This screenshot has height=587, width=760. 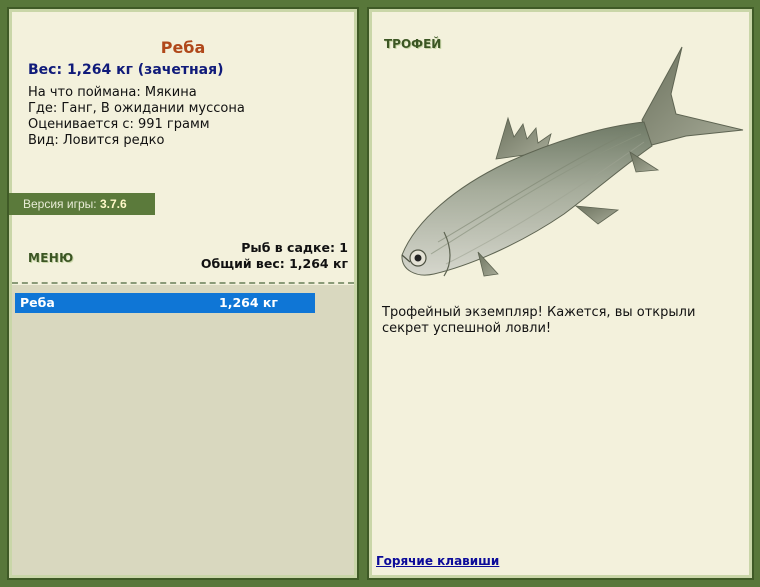 What do you see at coordinates (60, 204) in the screenshot?
I see `version-label: Версия игры:` at bounding box center [60, 204].